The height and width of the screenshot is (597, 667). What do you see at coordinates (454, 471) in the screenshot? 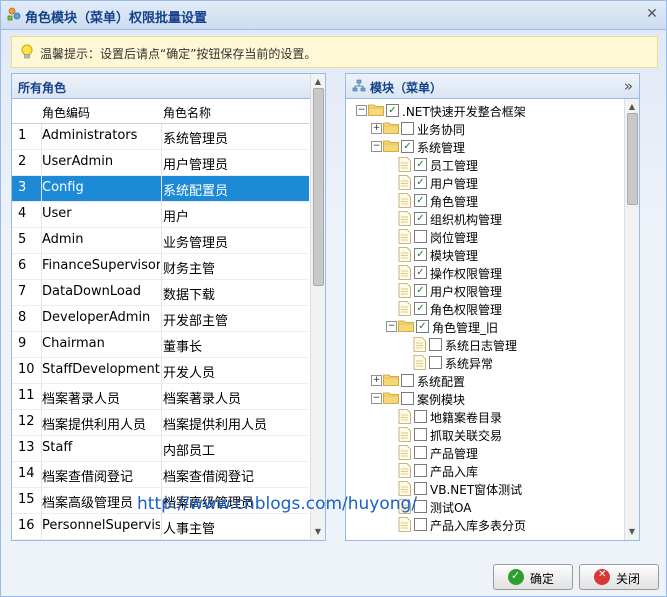
I see `tree-node-label: 产品入库` at bounding box center [454, 471].